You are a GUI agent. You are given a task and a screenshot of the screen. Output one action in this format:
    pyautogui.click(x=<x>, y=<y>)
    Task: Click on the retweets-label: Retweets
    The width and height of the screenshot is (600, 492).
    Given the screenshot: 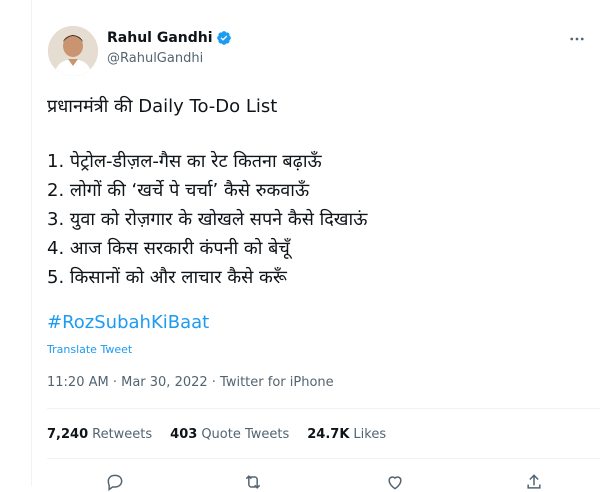 What is the action you would take?
    pyautogui.click(x=122, y=434)
    